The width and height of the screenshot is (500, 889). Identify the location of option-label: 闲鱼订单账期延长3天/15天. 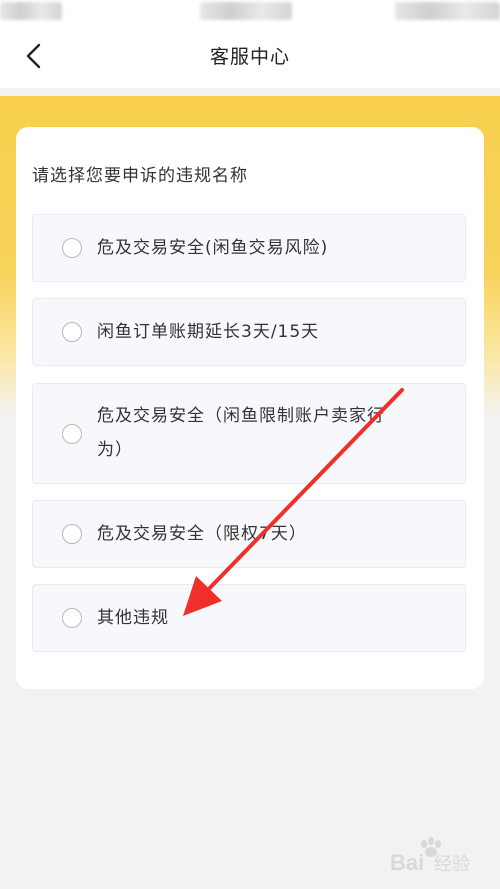
(208, 332).